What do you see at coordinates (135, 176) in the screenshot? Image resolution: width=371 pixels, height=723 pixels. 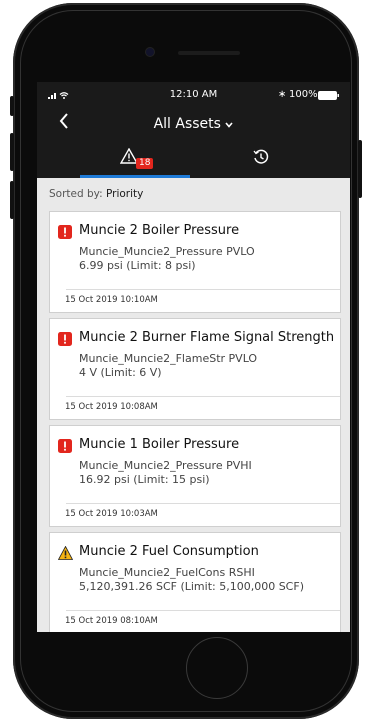 I see `active-tab-indicator` at bounding box center [135, 176].